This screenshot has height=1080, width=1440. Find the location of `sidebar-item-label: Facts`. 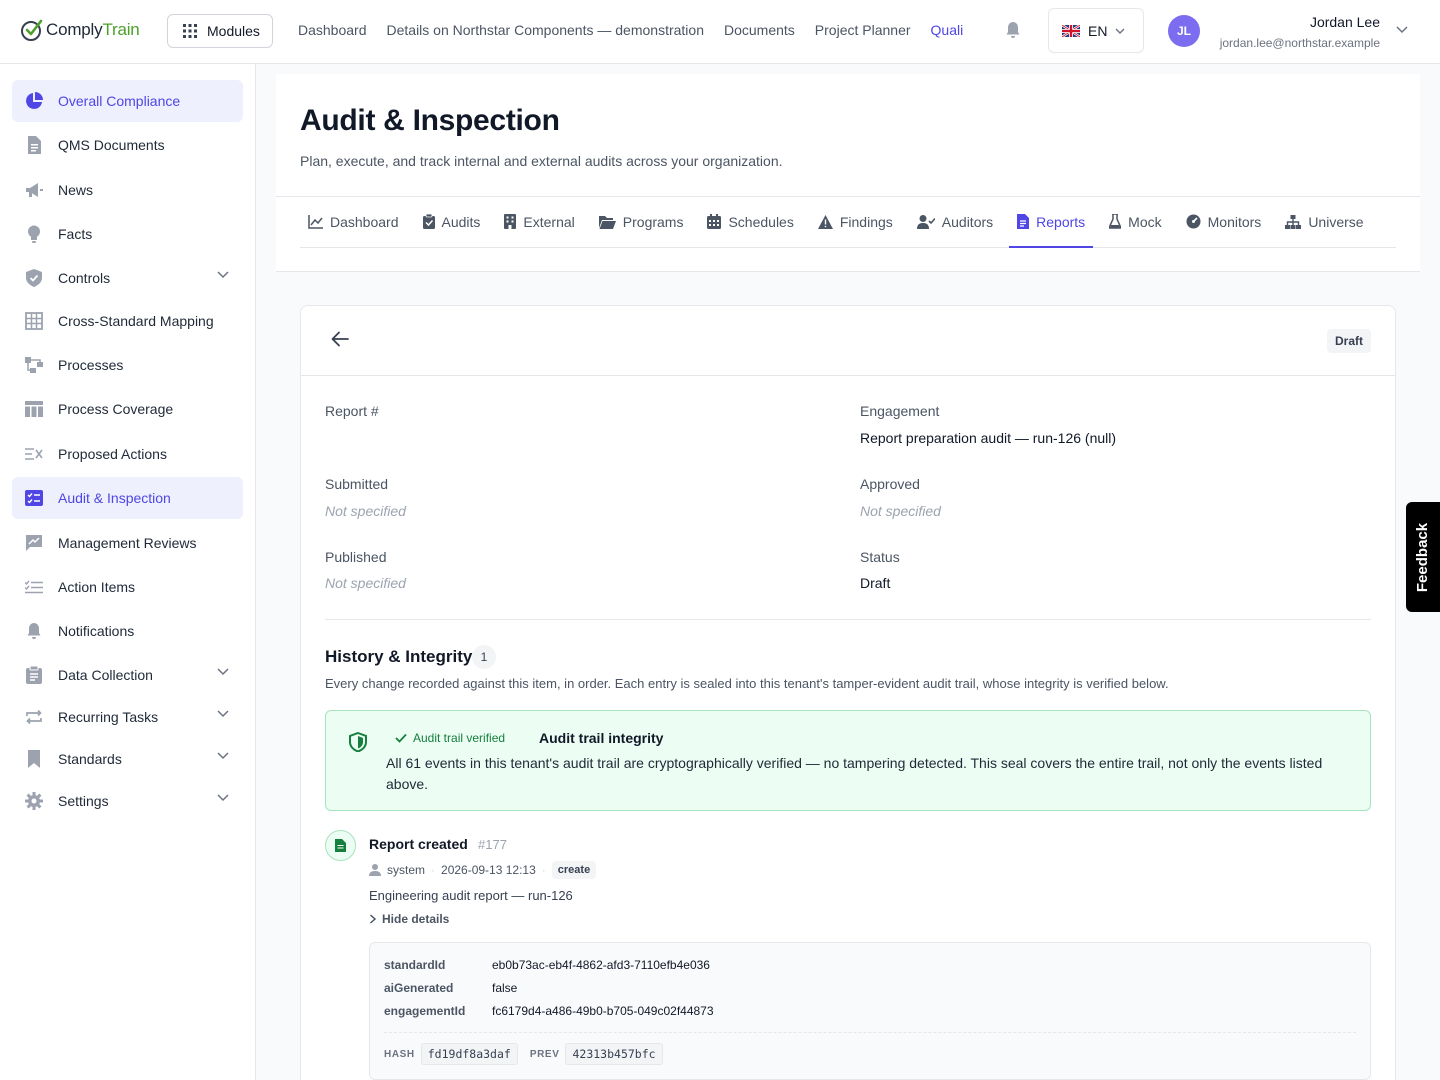

sidebar-item-label: Facts is located at coordinates (75, 234).